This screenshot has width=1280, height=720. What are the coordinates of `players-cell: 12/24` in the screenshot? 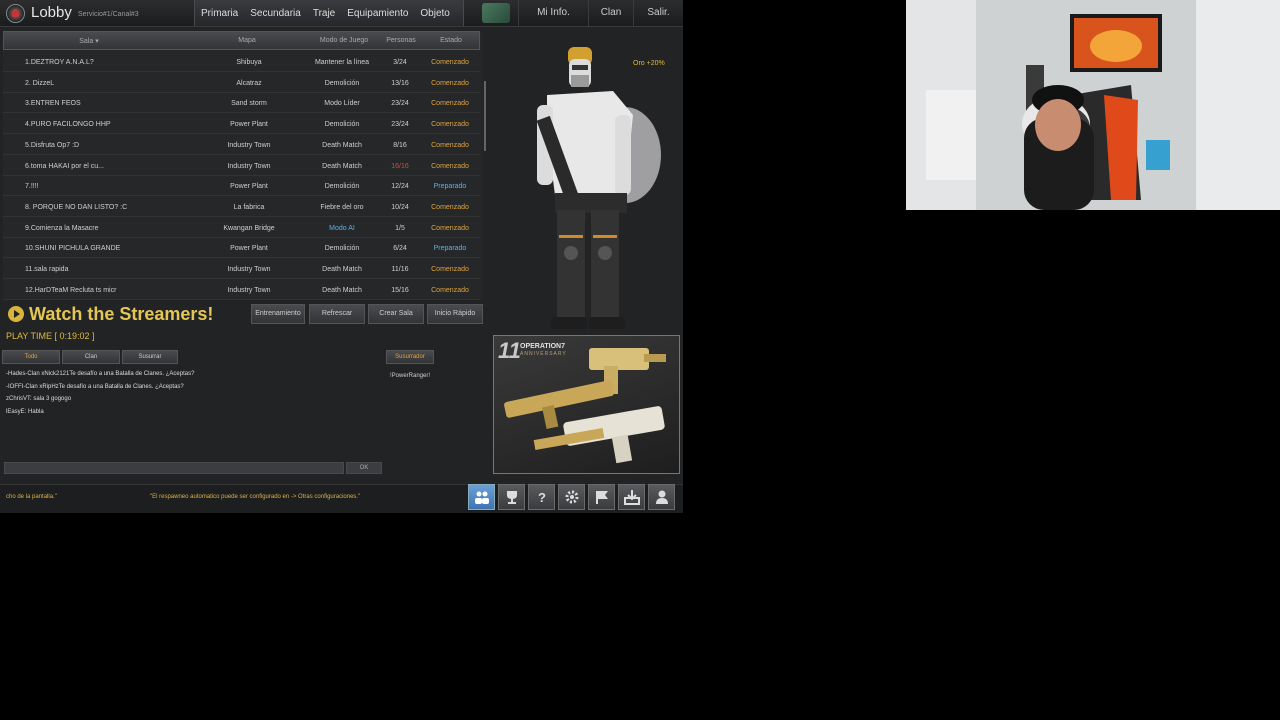 It's located at (400, 187).